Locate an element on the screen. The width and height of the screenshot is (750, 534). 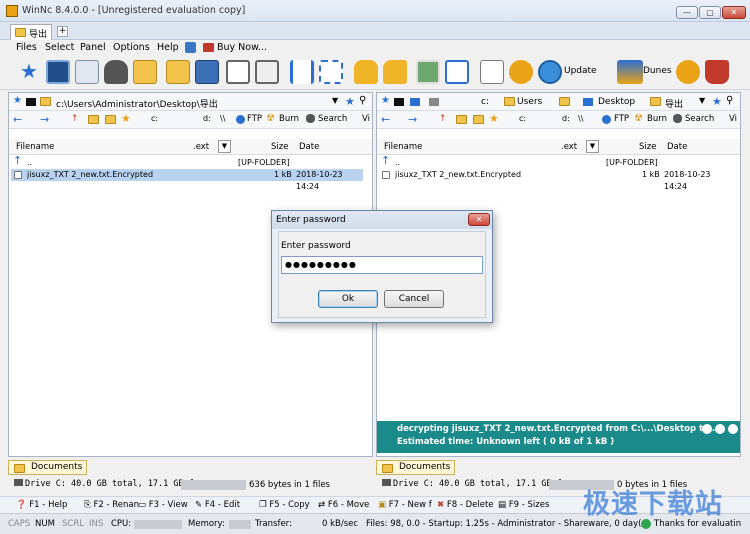
header-filename: Filename is located at coordinates (35, 147).